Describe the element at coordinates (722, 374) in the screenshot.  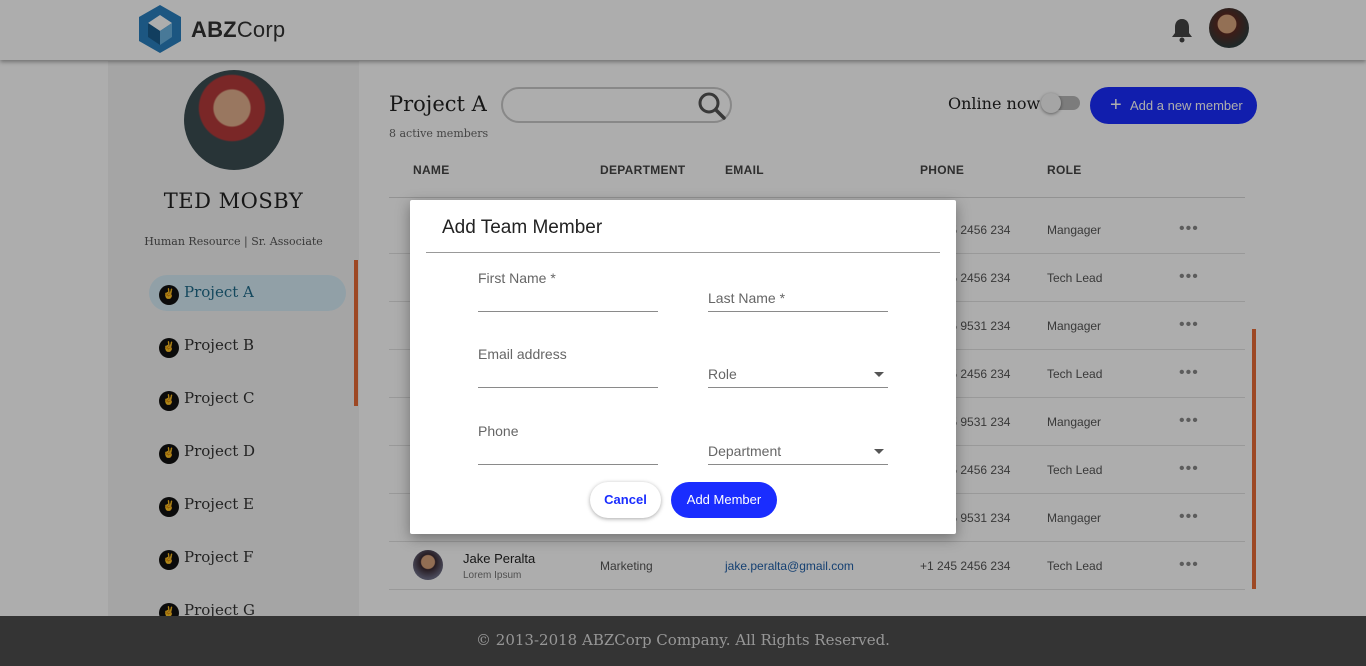
I see `role-label: Role` at that location.